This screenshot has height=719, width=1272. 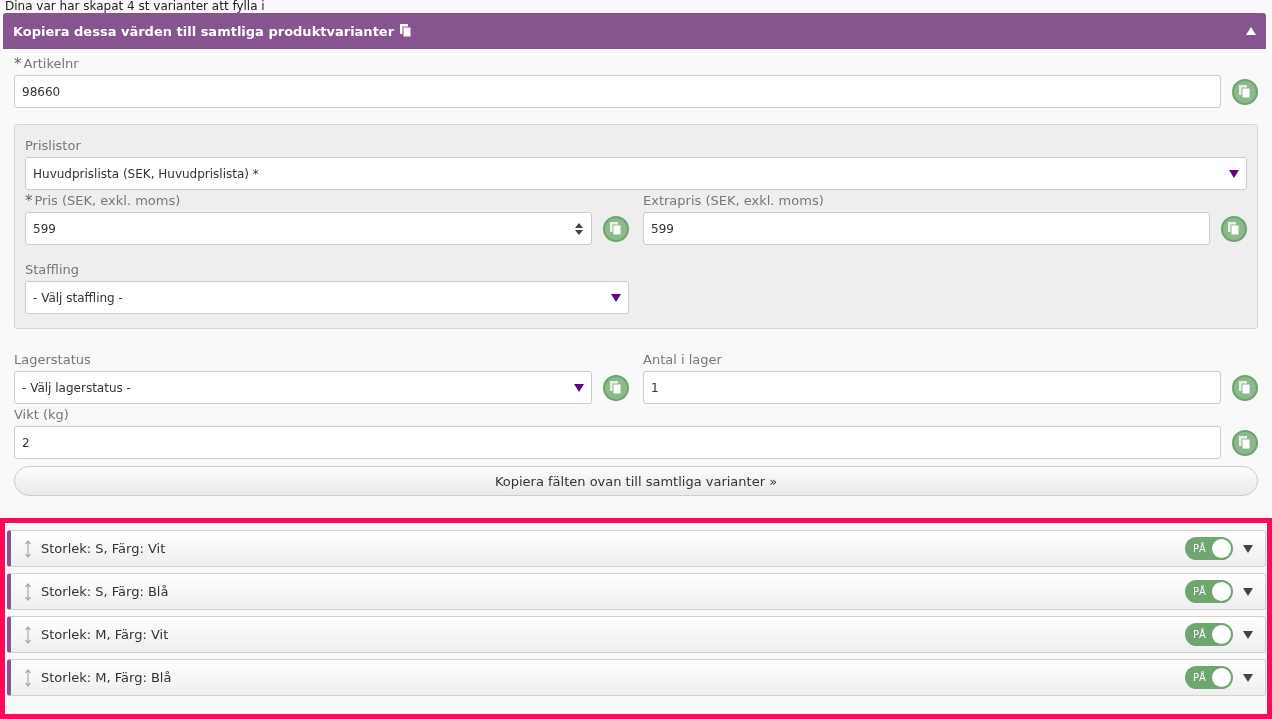 I want to click on input-field: 98660, so click(x=617, y=91).